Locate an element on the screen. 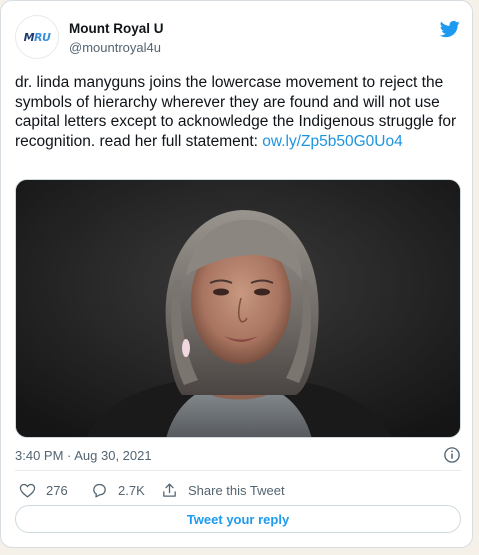 This screenshot has width=479, height=555. action-bar: 276 2.7K Share this Tweet is located at coordinates (238, 490).